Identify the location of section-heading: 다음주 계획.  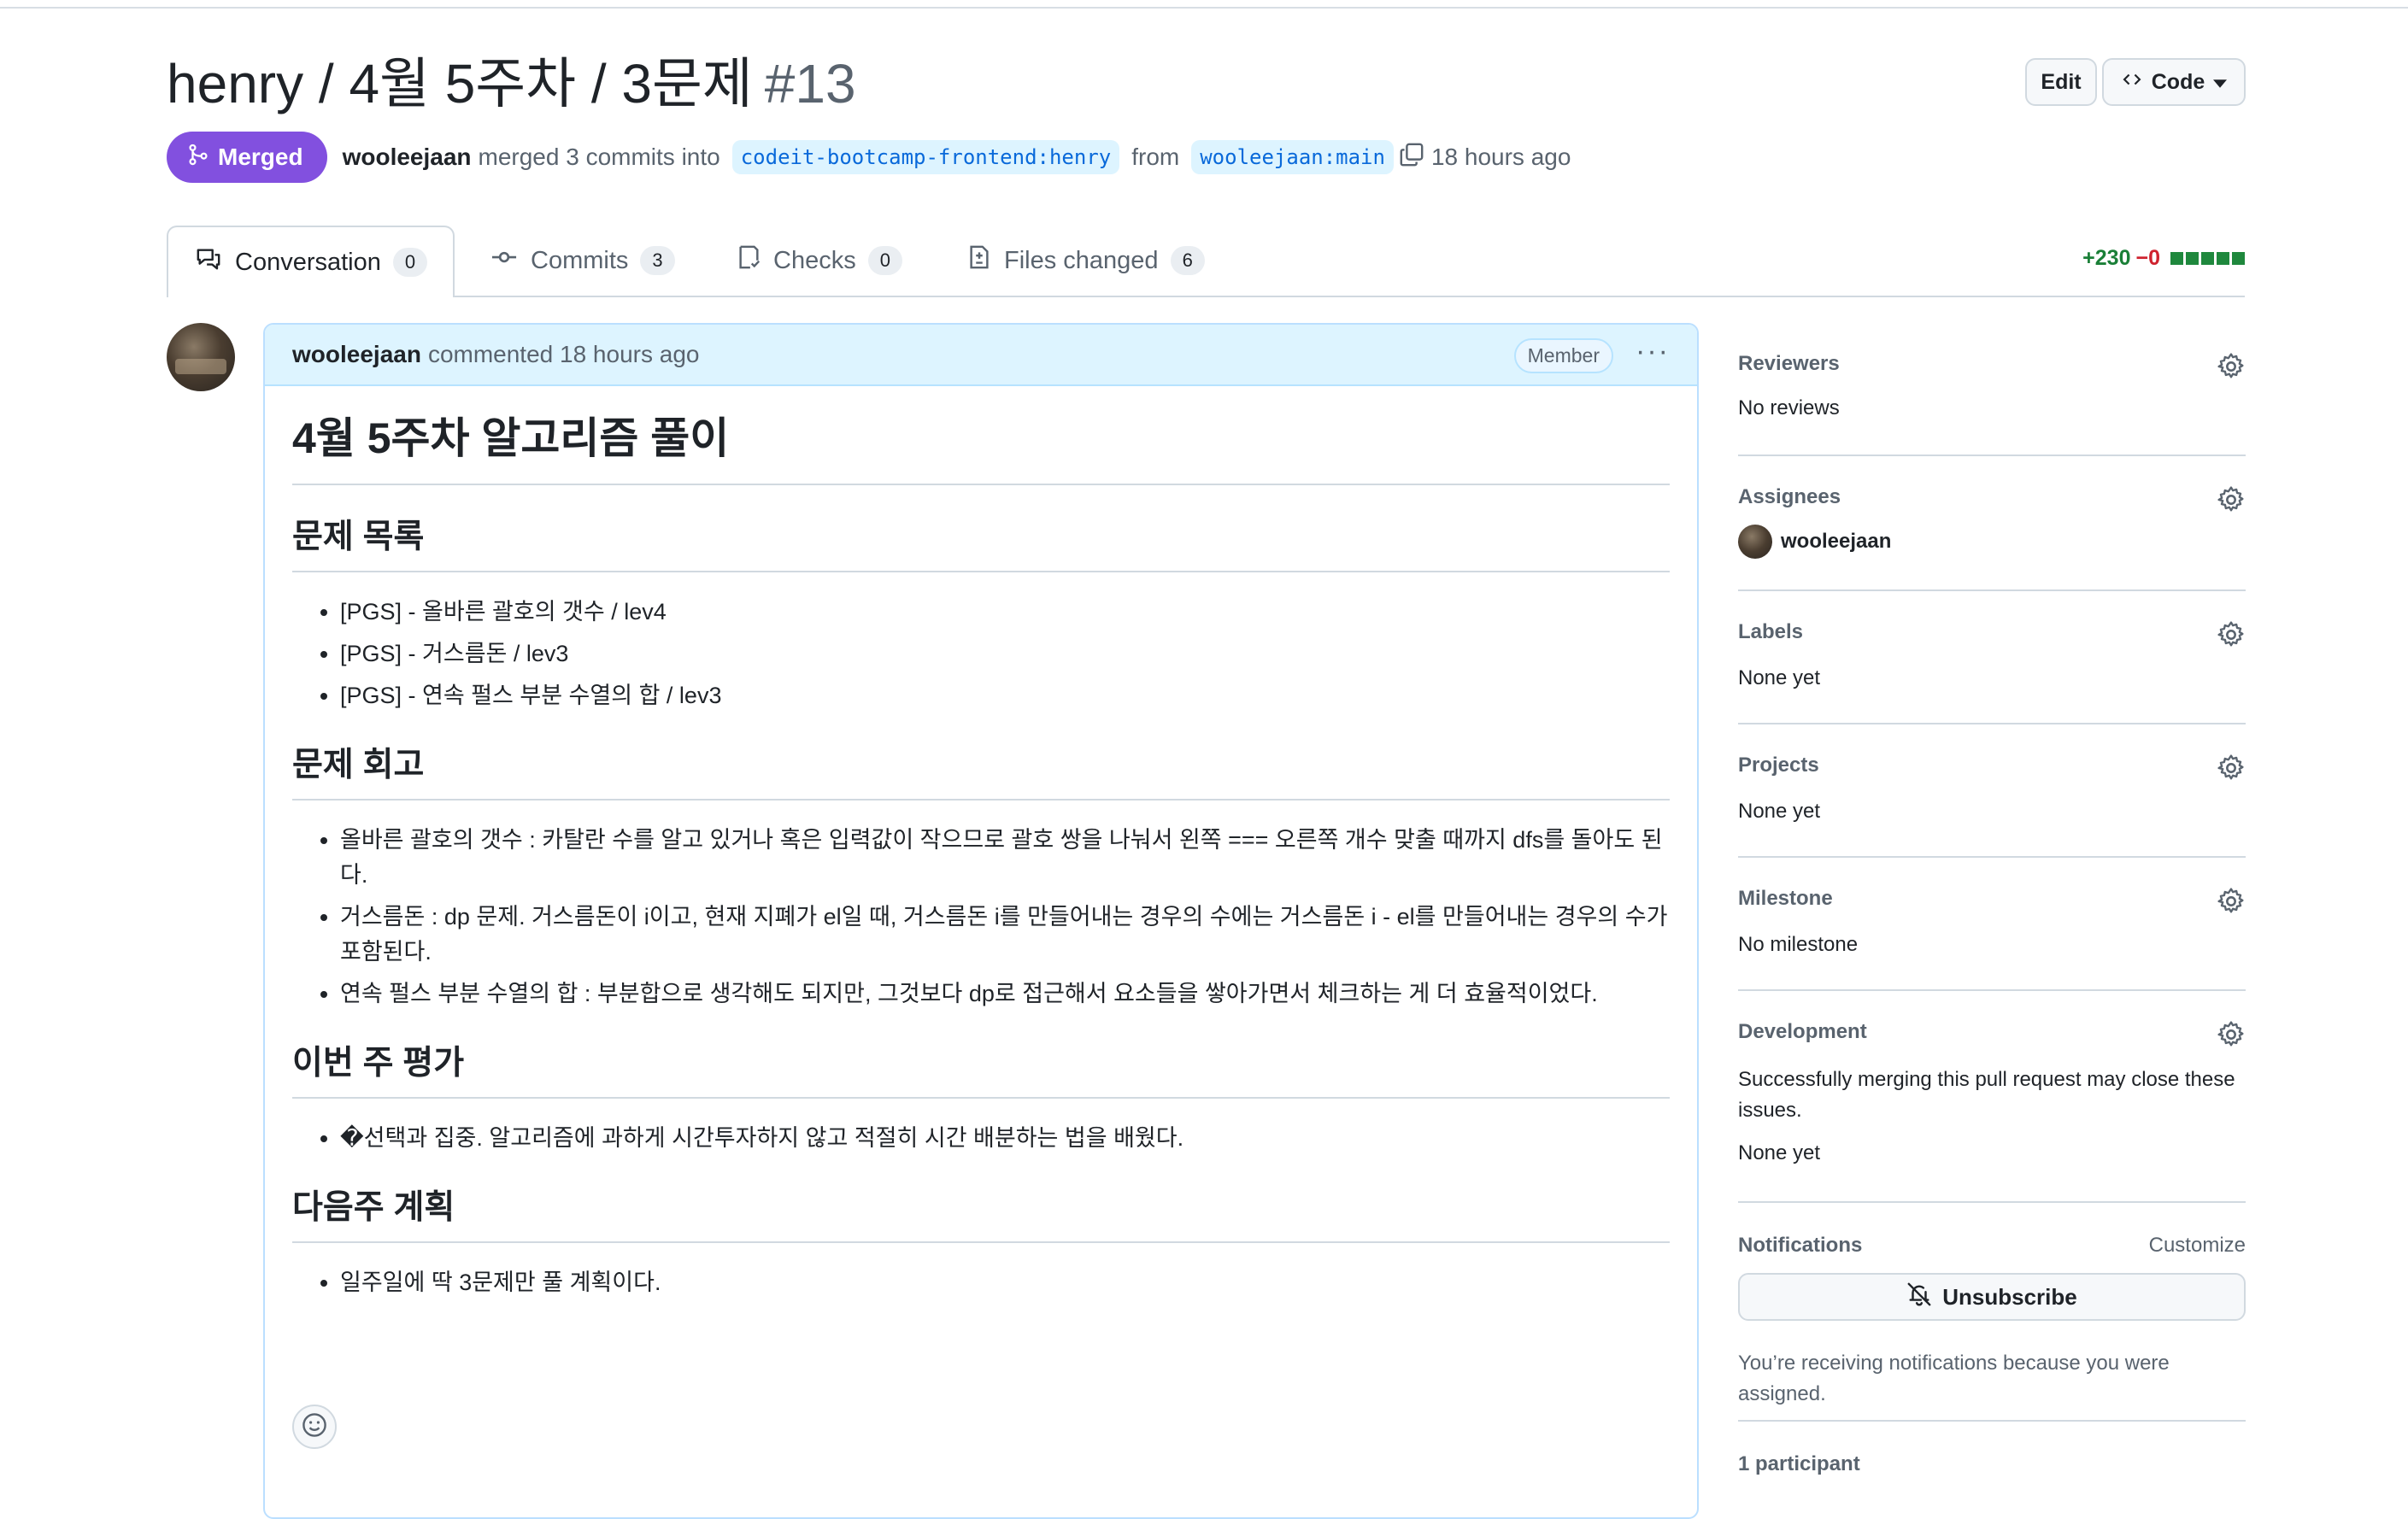
(981, 1215).